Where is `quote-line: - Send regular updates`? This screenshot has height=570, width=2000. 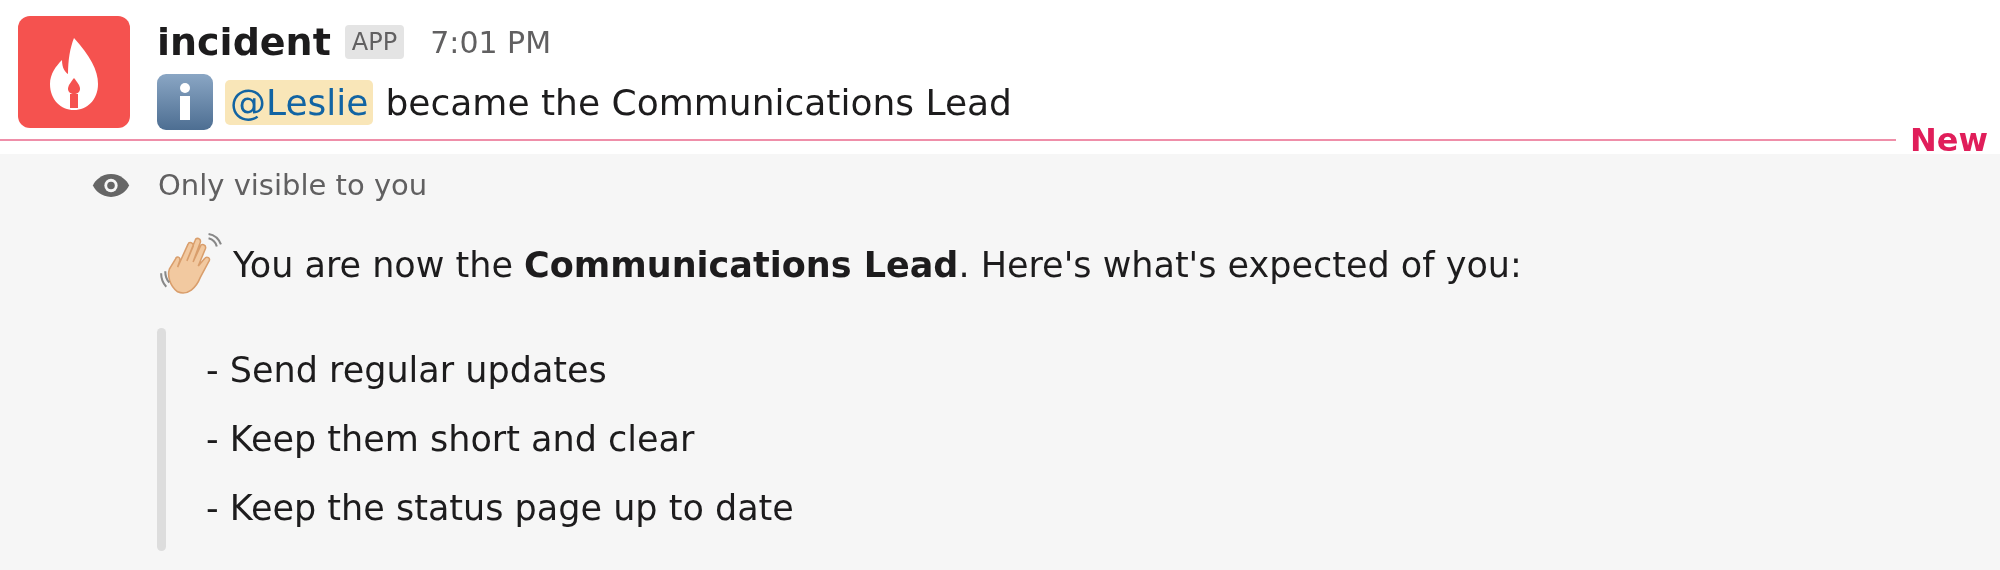
quote-line: - Send regular updates is located at coordinates (407, 370).